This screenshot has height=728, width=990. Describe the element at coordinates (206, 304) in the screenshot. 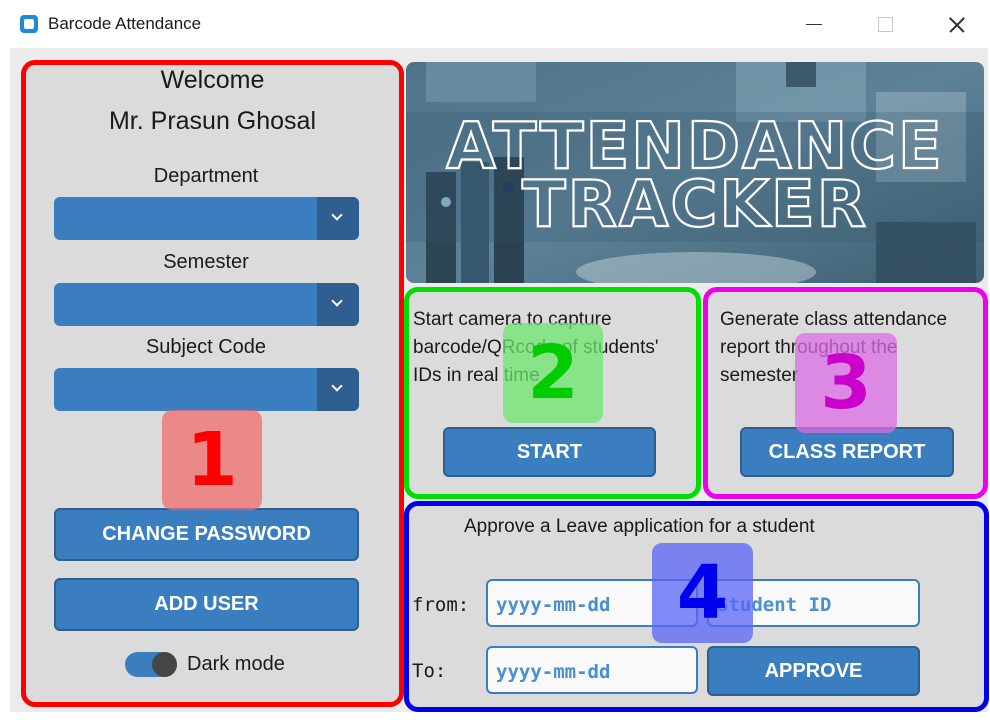

I see `semester-select` at that location.